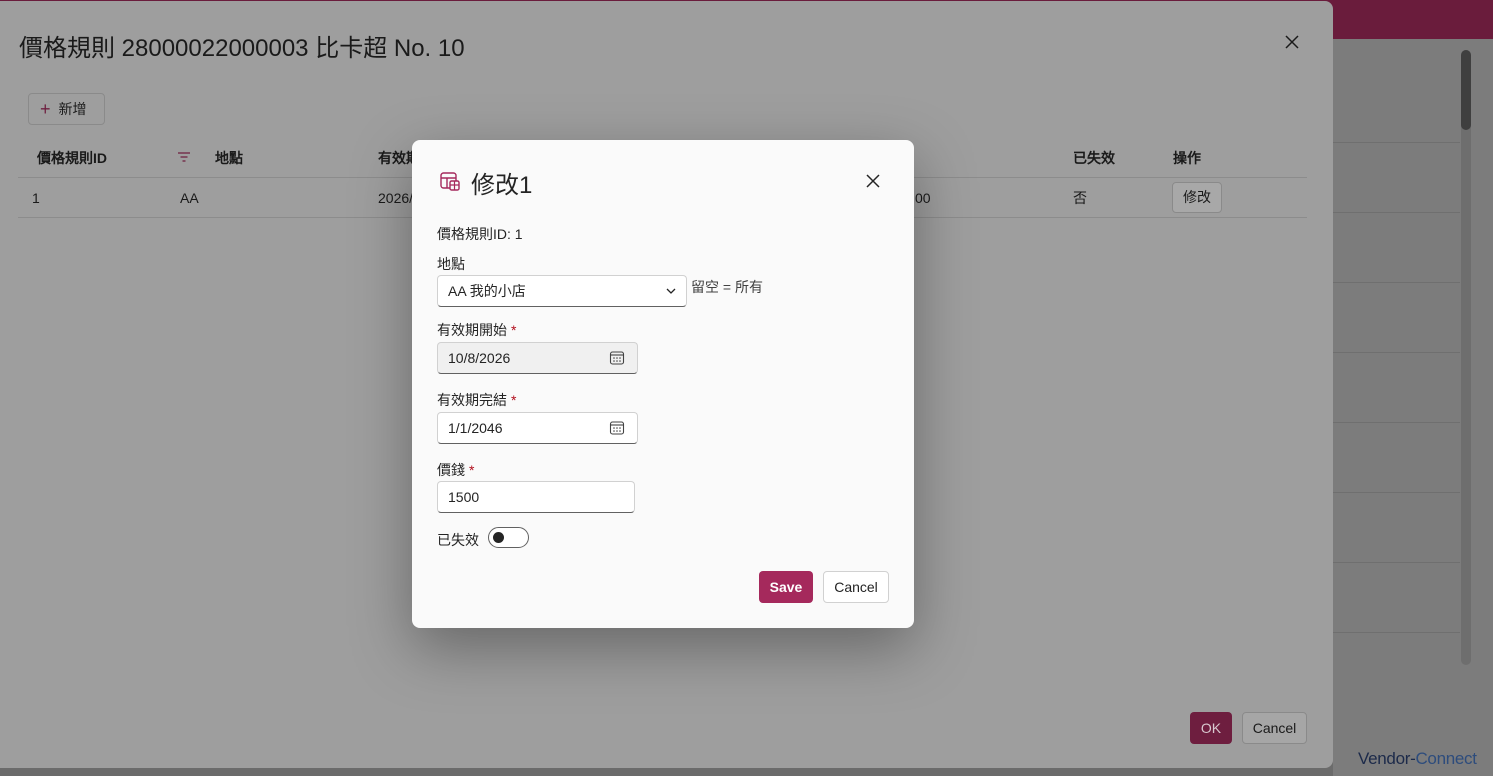 The image size is (1493, 776). I want to click on toggle-knob, so click(498, 537).